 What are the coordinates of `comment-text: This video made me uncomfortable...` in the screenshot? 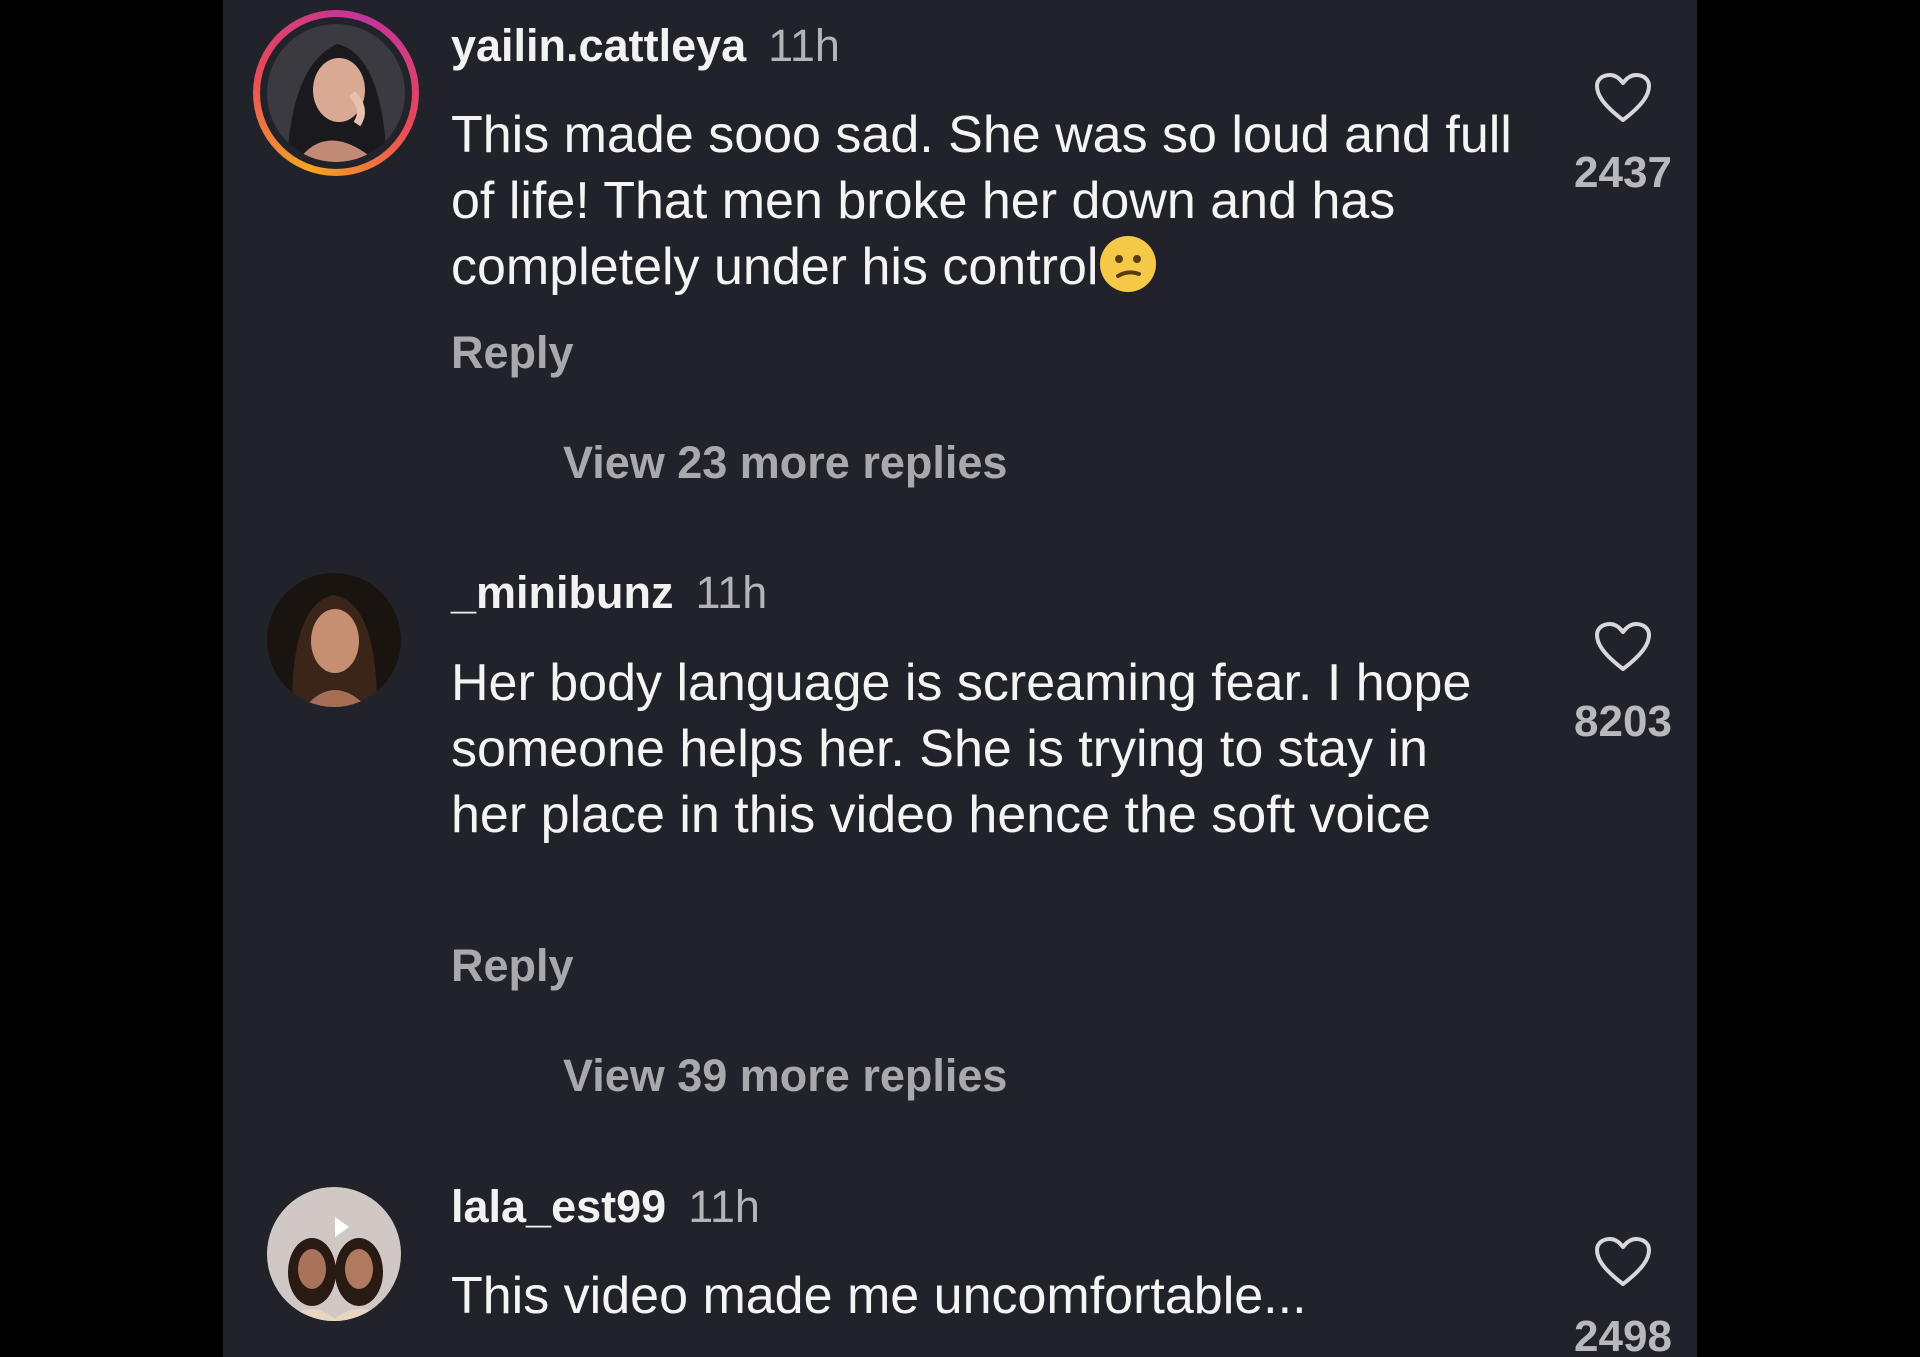 It's located at (1001, 1296).